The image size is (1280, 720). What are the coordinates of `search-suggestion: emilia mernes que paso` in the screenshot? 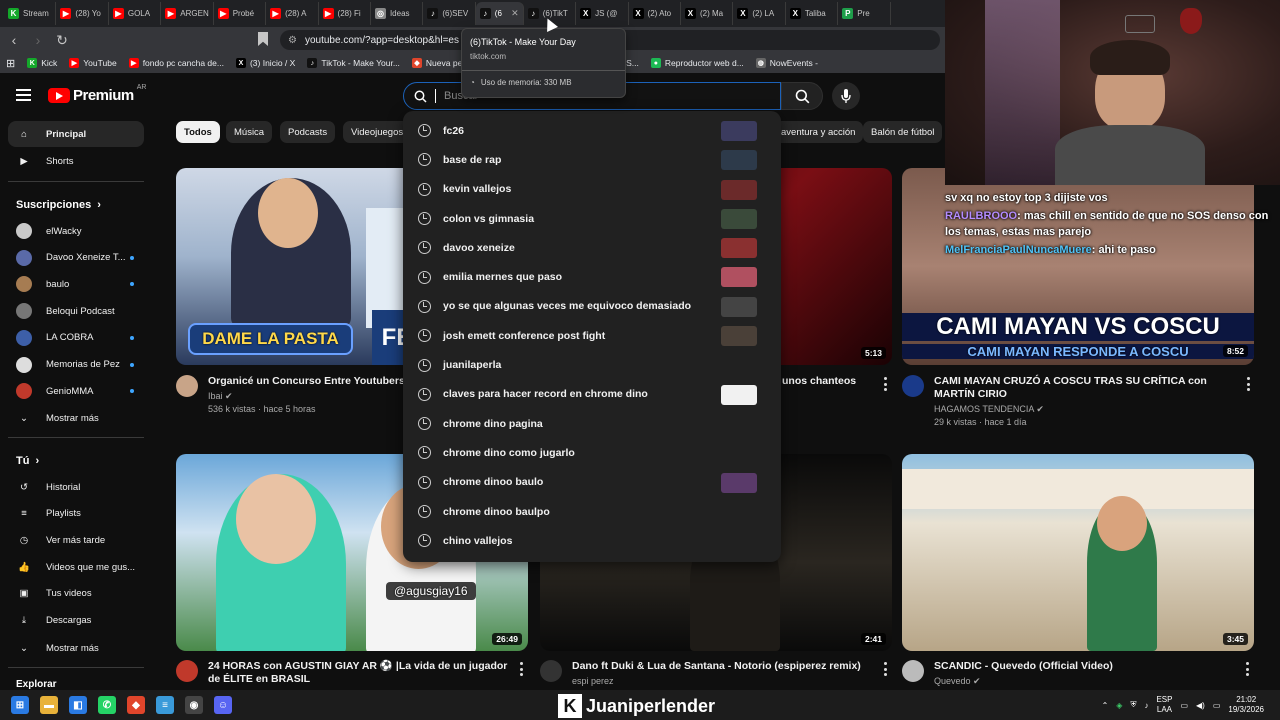 It's located at (592, 276).